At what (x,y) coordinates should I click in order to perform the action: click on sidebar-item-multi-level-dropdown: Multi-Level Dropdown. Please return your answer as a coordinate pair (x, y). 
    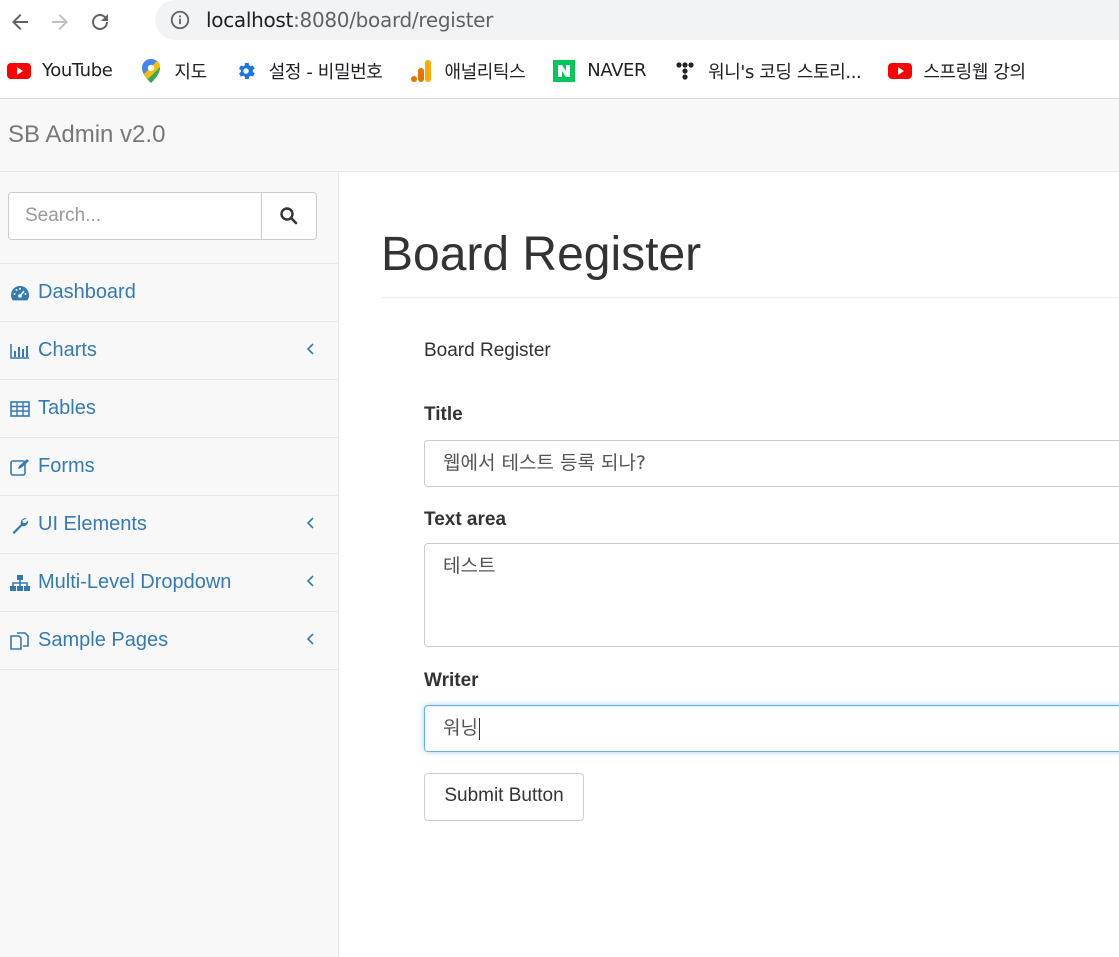
    Looking at the image, I should click on (169, 583).